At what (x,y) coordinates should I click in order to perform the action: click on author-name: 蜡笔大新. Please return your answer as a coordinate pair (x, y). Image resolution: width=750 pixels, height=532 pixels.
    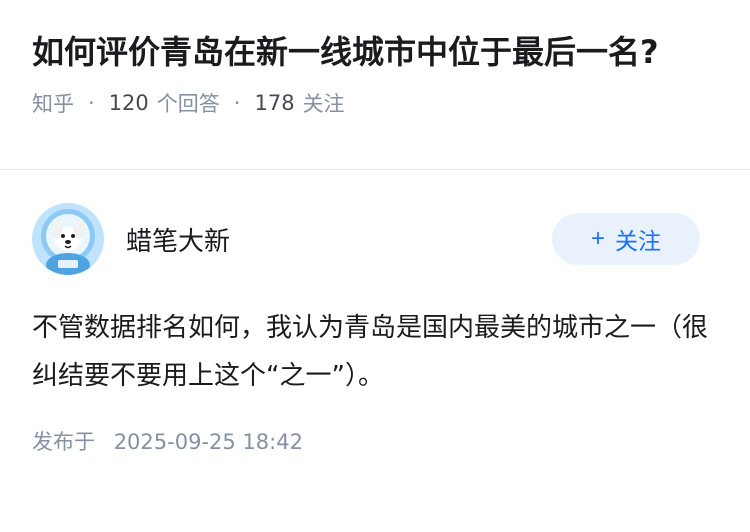
    Looking at the image, I should click on (339, 239).